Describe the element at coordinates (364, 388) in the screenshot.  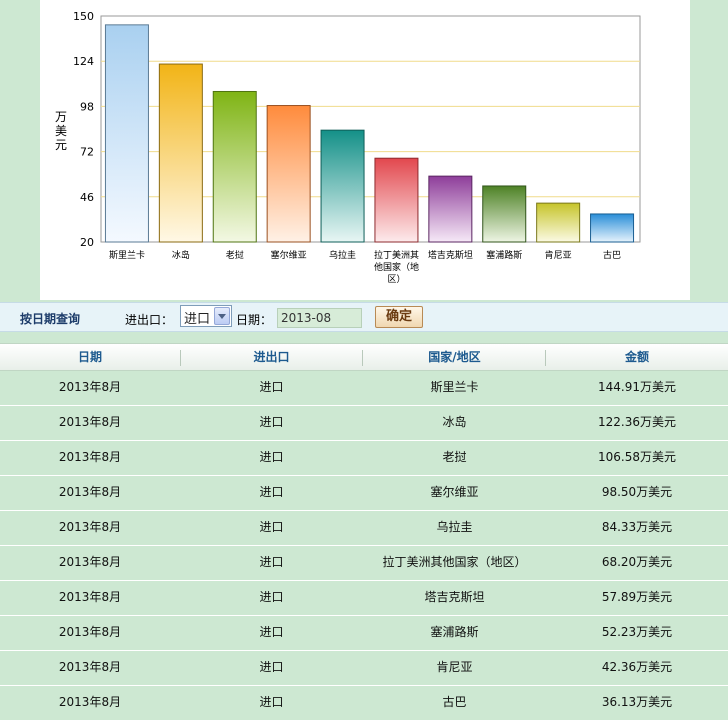
I see `table-row: 2013年8月 进口 斯里兰卡 144.91万美元` at that location.